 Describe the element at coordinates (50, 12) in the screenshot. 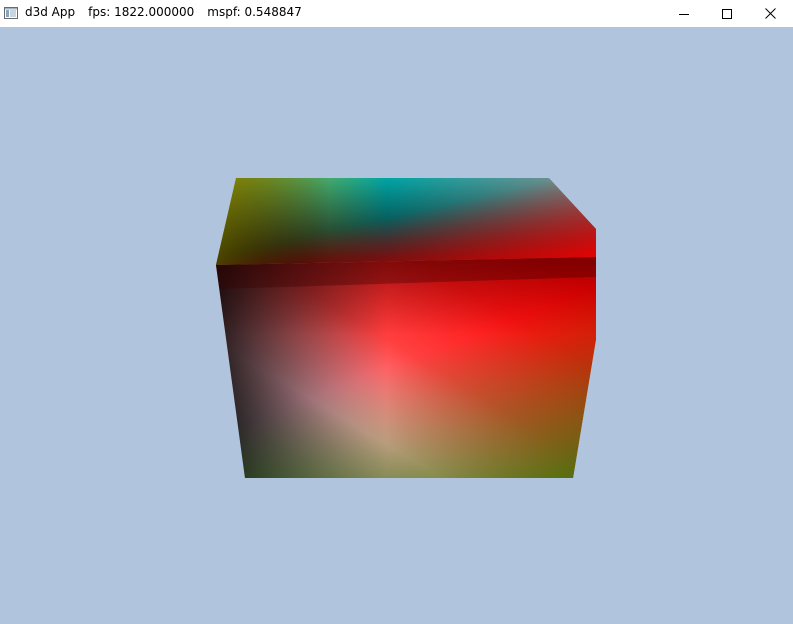

I see `app-name: d3d App` at that location.